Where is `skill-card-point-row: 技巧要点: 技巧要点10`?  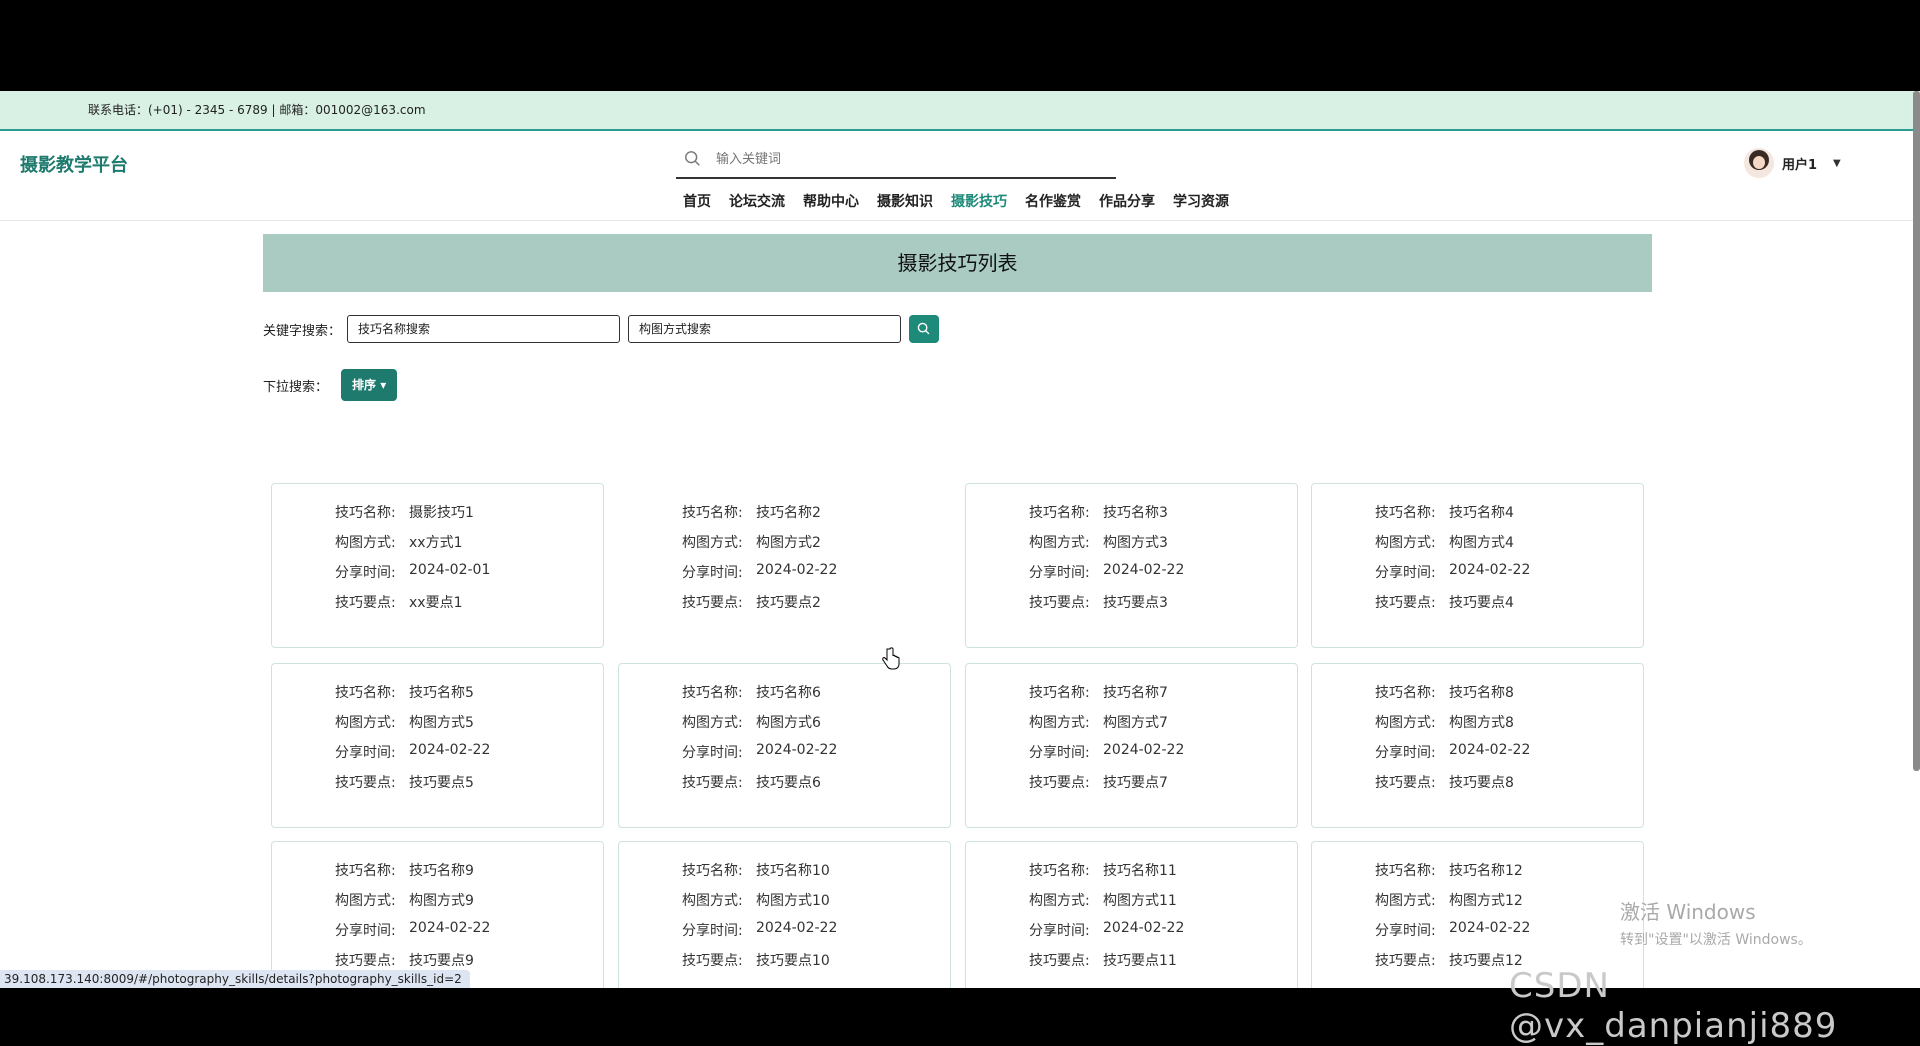 skill-card-point-row: 技巧要点: 技巧要点10 is located at coordinates (756, 960).